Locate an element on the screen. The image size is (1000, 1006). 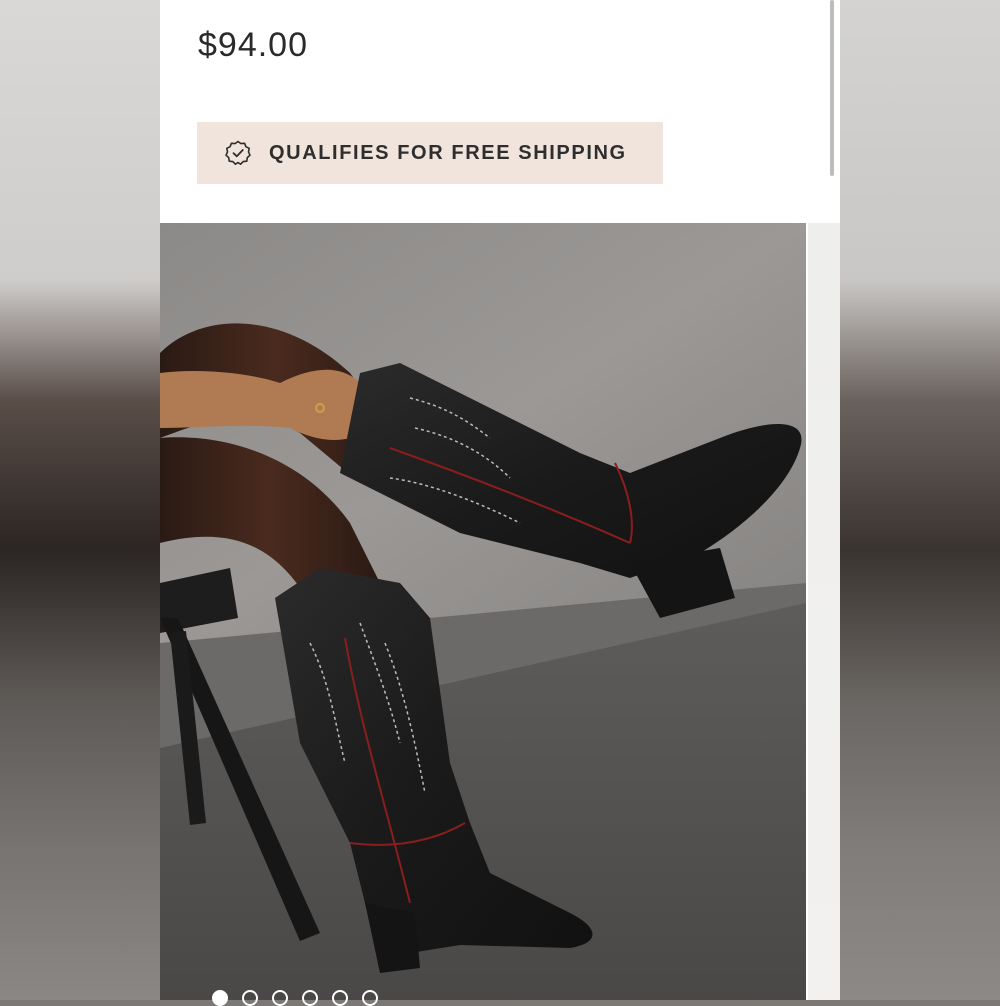
scrollbar is located at coordinates (832, 88).